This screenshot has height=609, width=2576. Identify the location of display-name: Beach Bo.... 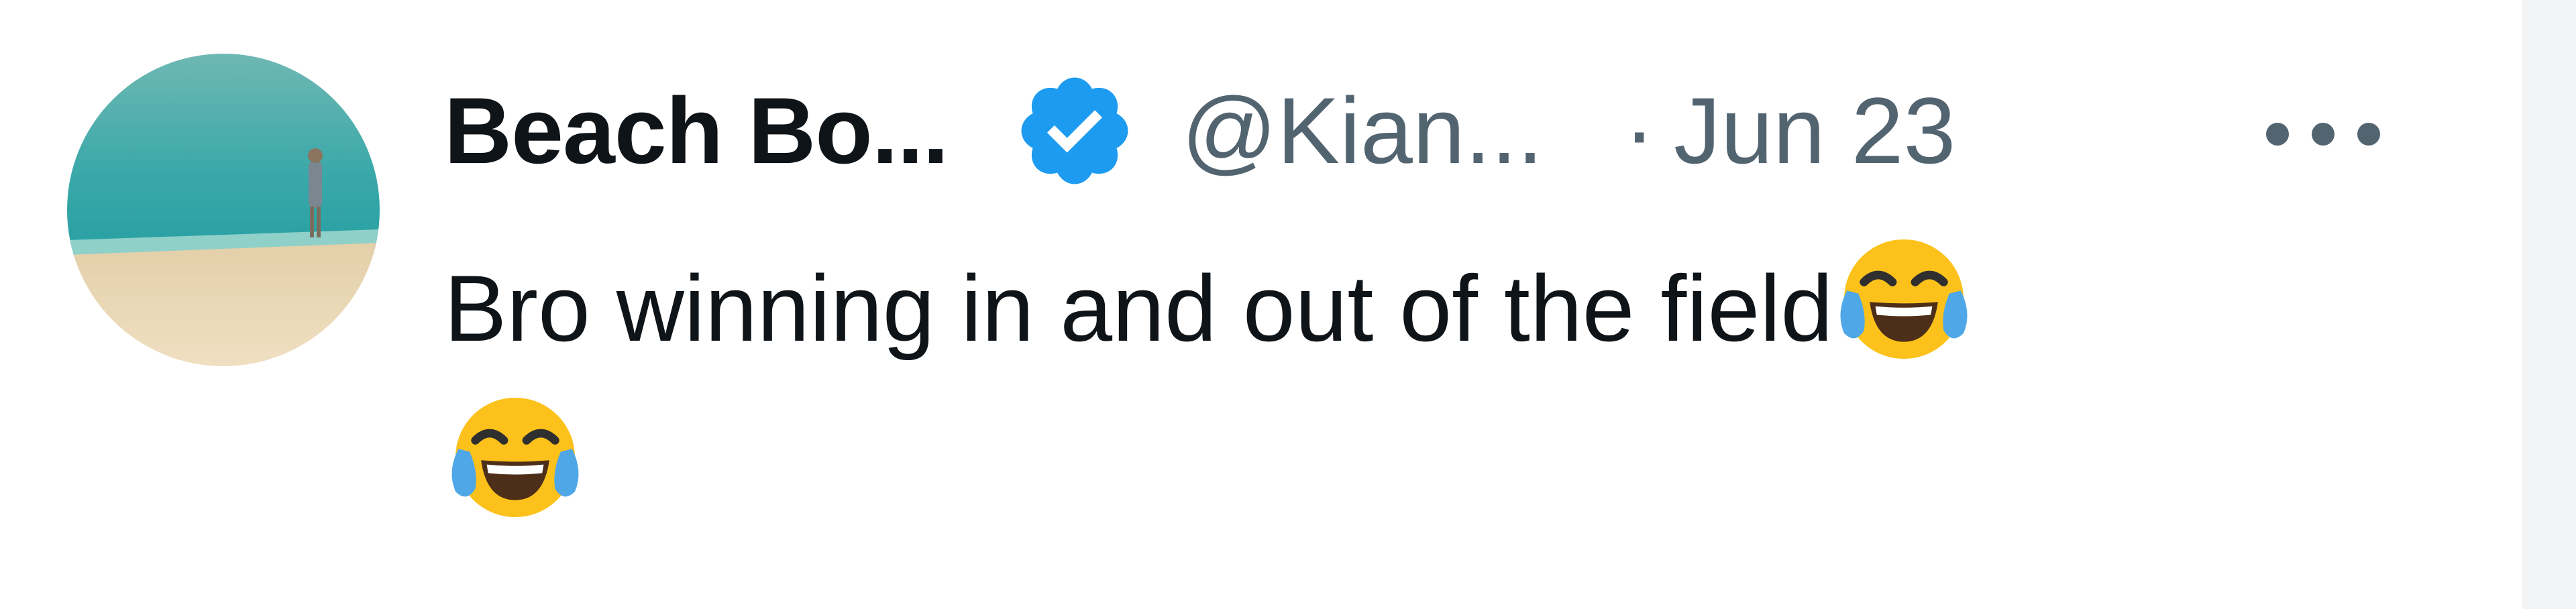
(696, 130).